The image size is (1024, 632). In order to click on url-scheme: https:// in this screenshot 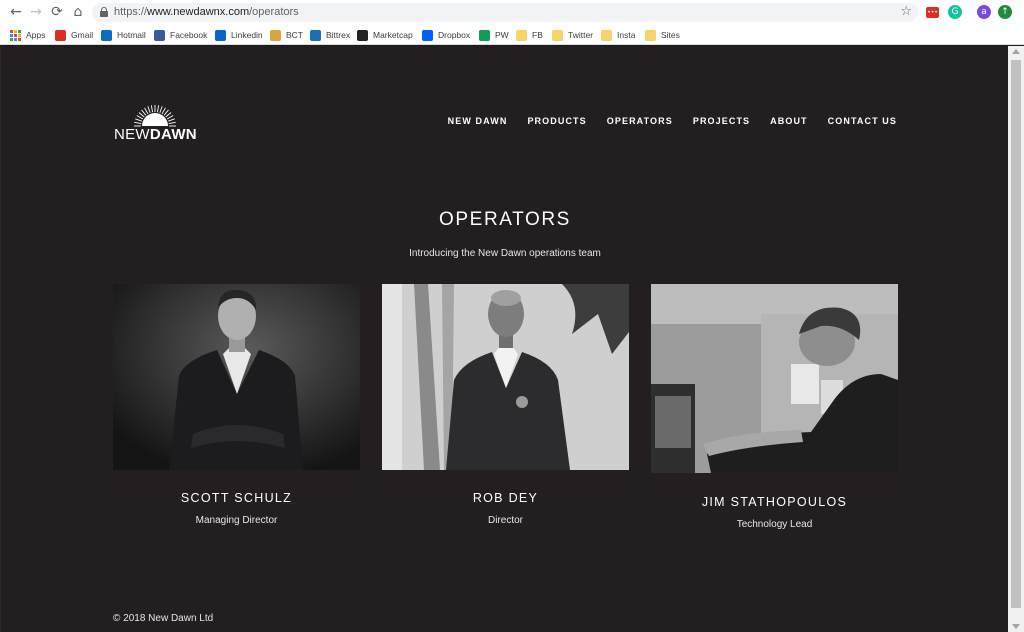, I will do `click(131, 12)`.